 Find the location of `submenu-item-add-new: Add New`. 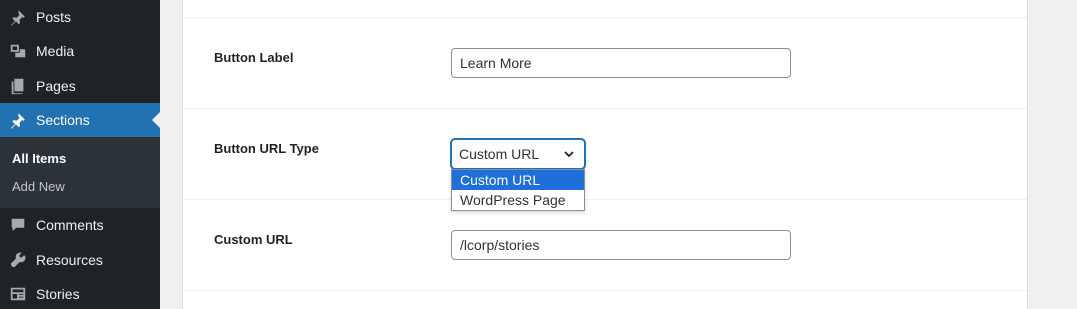

submenu-item-add-new: Add New is located at coordinates (38, 186).